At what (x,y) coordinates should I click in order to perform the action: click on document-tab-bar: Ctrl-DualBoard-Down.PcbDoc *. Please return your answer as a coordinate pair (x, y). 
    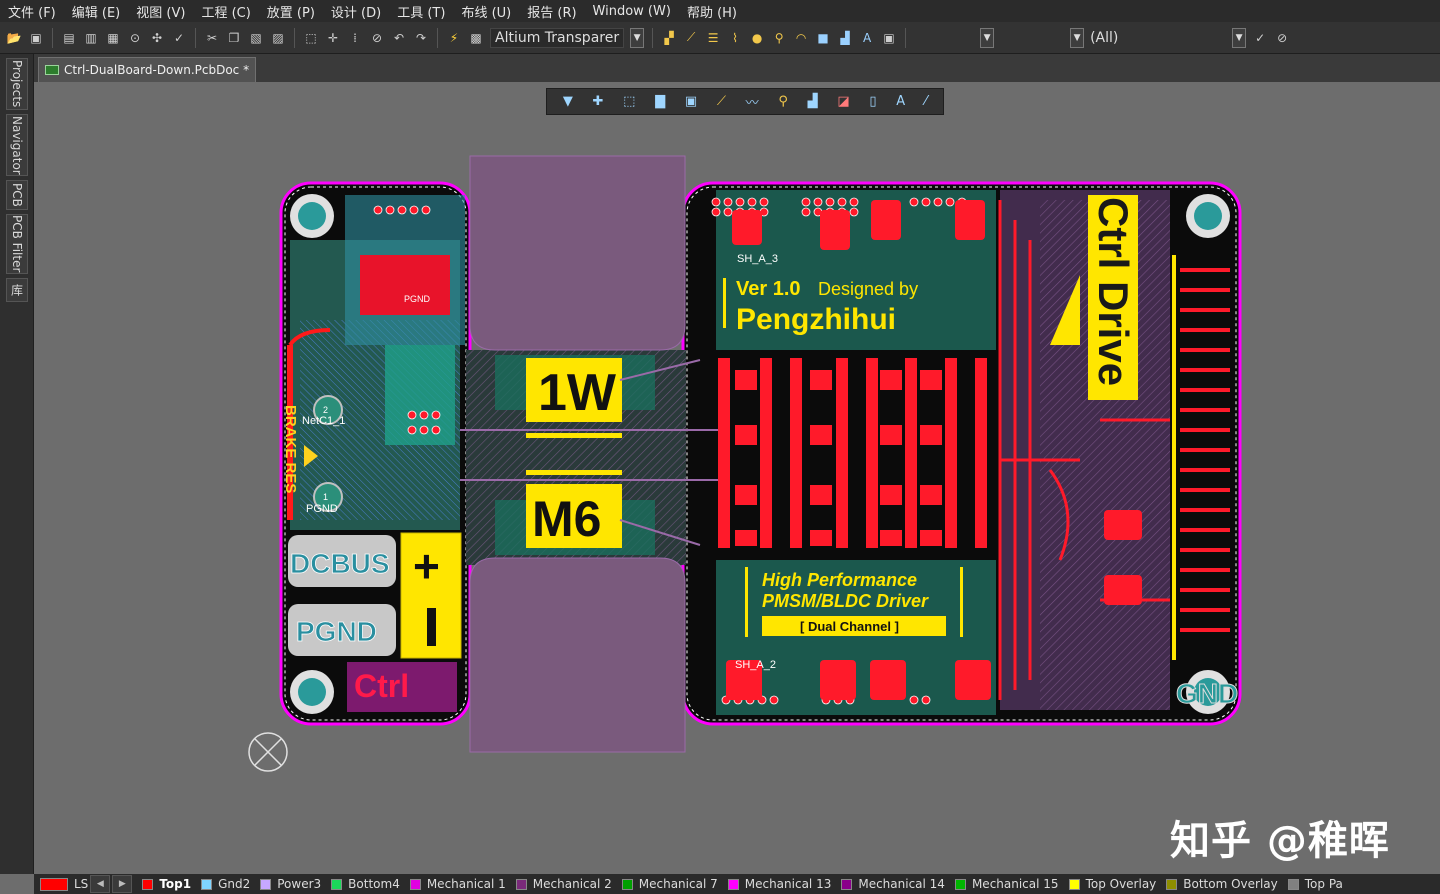
    Looking at the image, I should click on (737, 68).